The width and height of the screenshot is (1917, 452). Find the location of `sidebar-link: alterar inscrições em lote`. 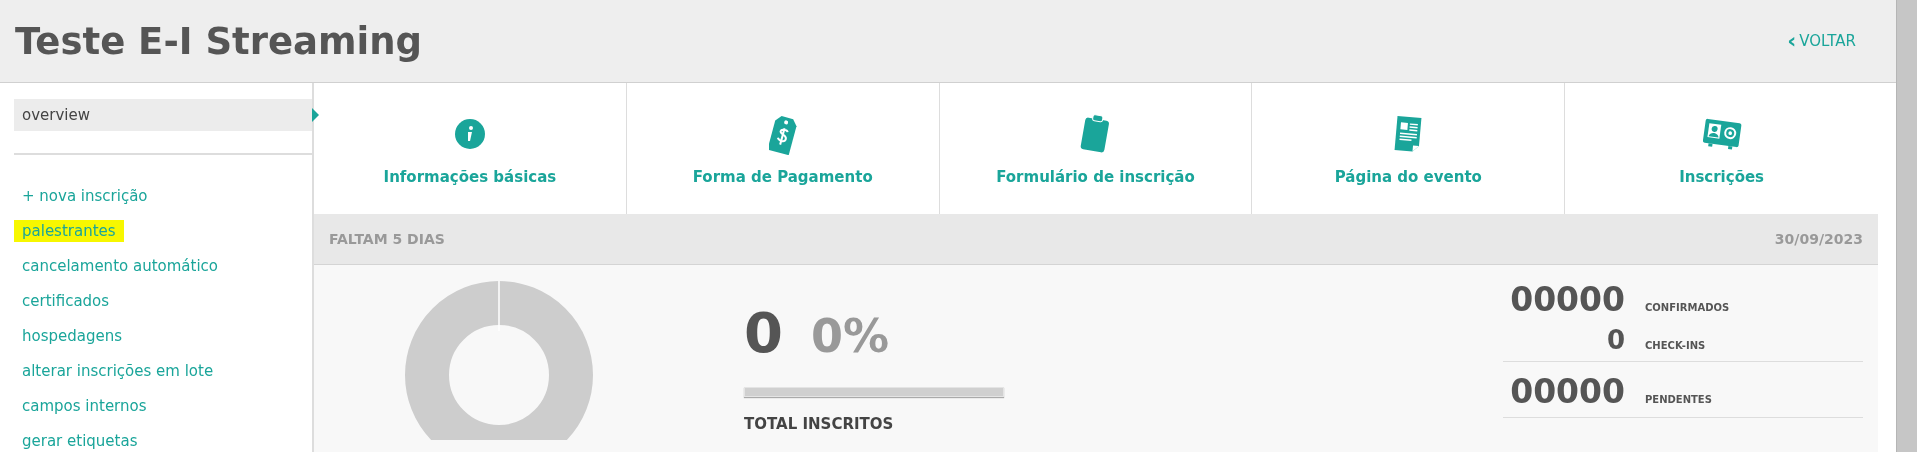

sidebar-link: alterar inscrições em lote is located at coordinates (118, 371).